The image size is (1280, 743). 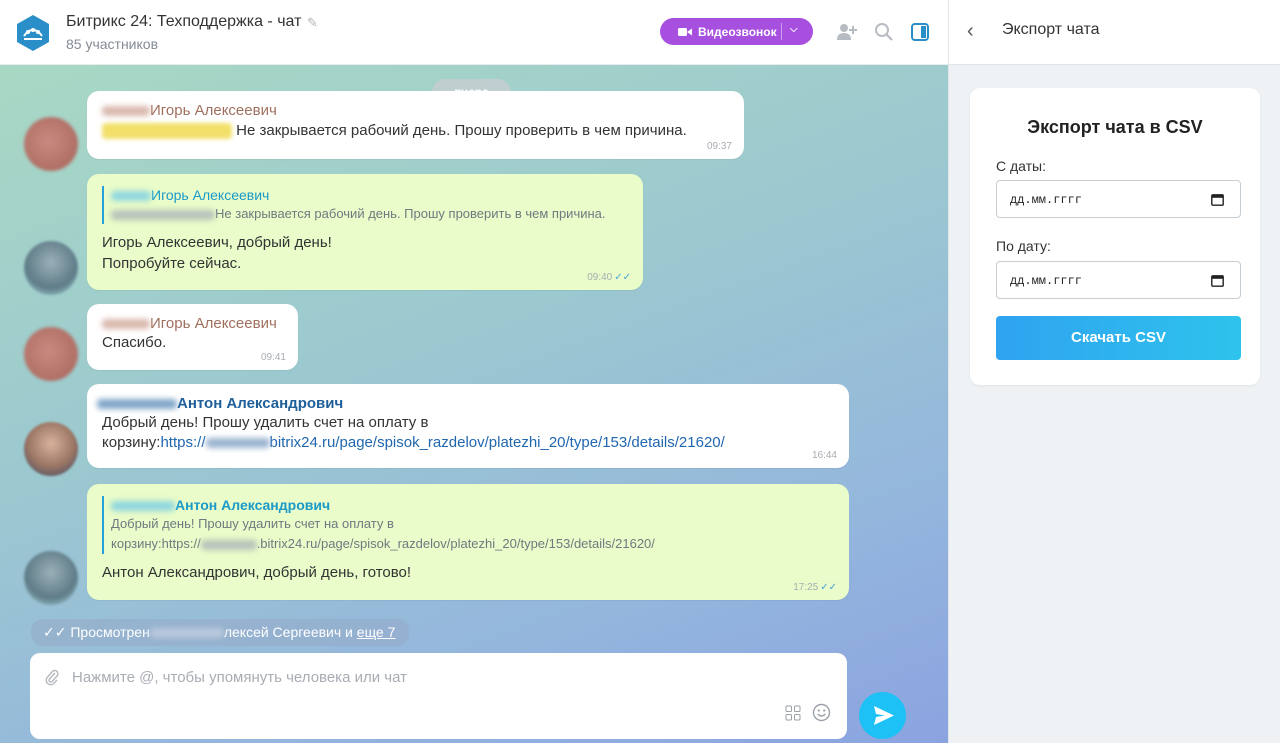 What do you see at coordinates (970, 31) in the screenshot?
I see `back-arrow-icon: ‹` at bounding box center [970, 31].